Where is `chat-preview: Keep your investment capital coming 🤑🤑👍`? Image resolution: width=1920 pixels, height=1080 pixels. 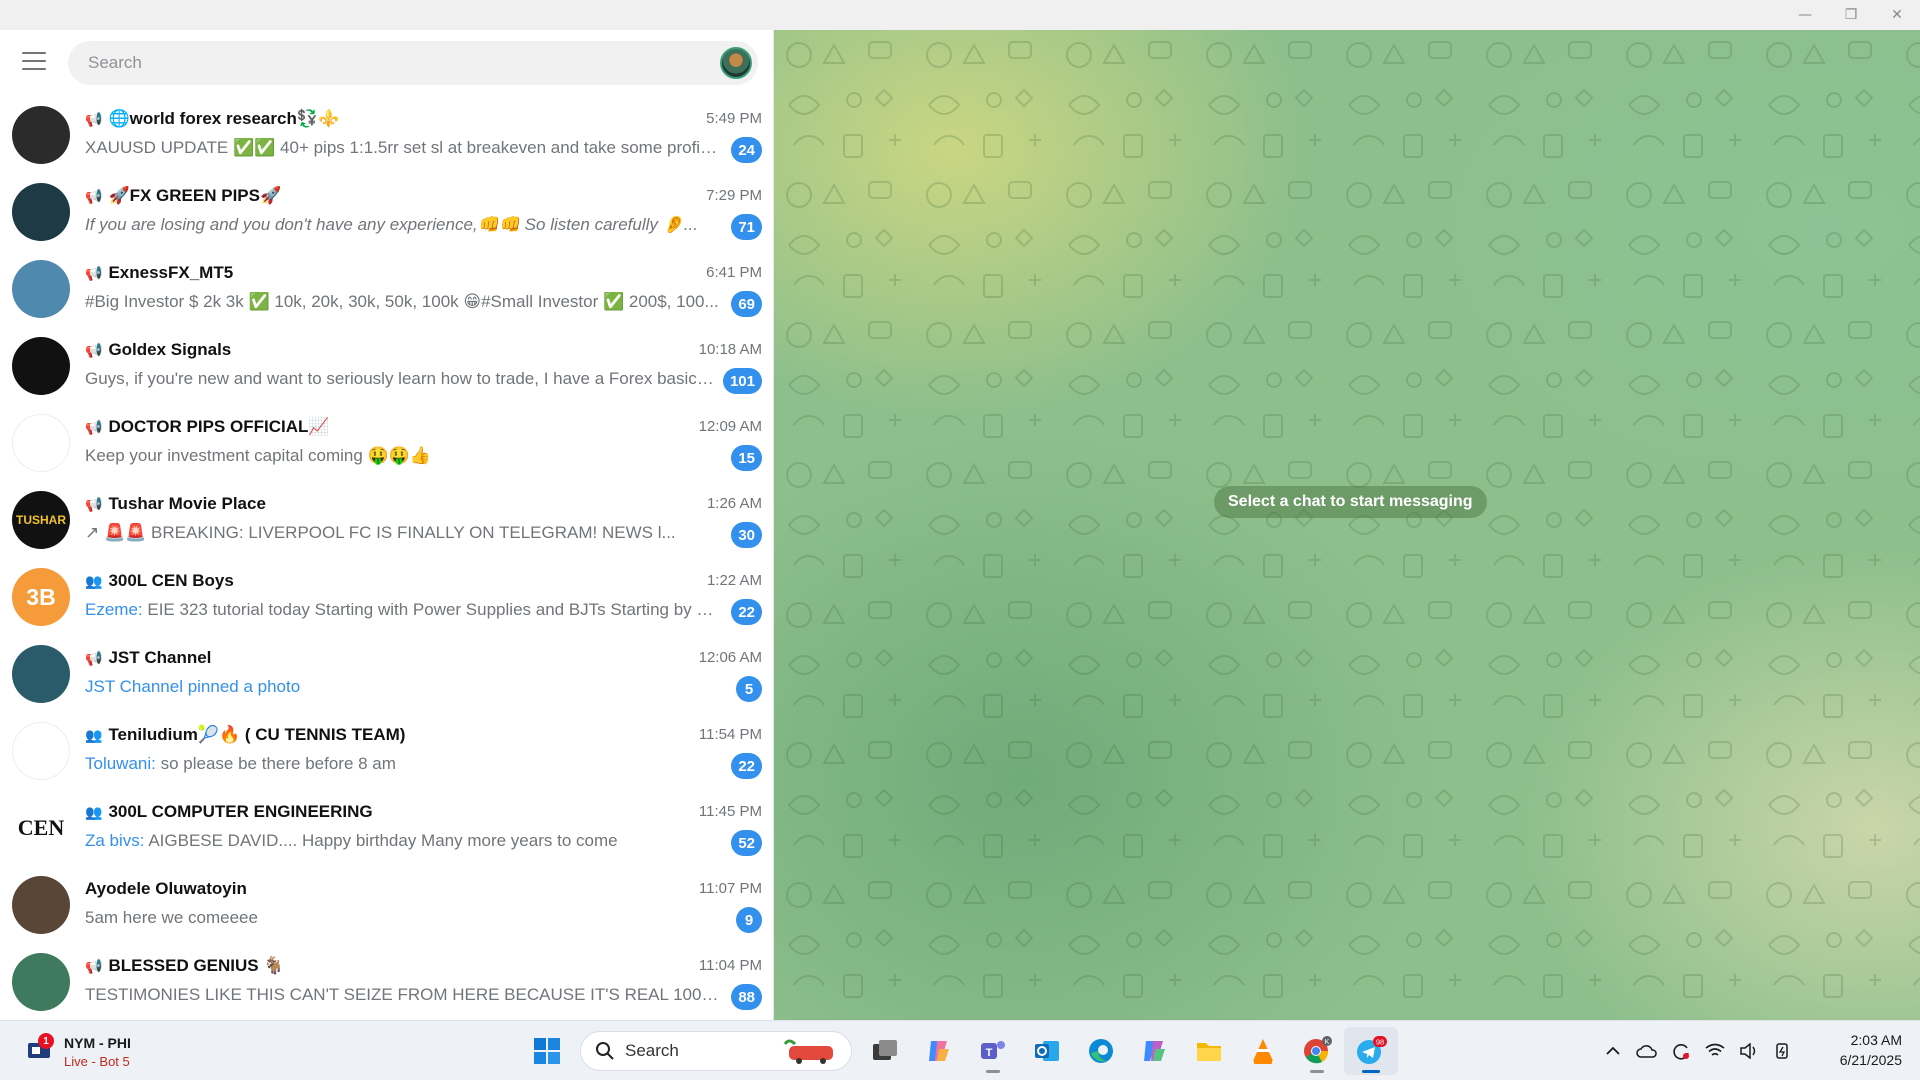 chat-preview: Keep your investment capital coming 🤑🤑👍 is located at coordinates (402, 457).